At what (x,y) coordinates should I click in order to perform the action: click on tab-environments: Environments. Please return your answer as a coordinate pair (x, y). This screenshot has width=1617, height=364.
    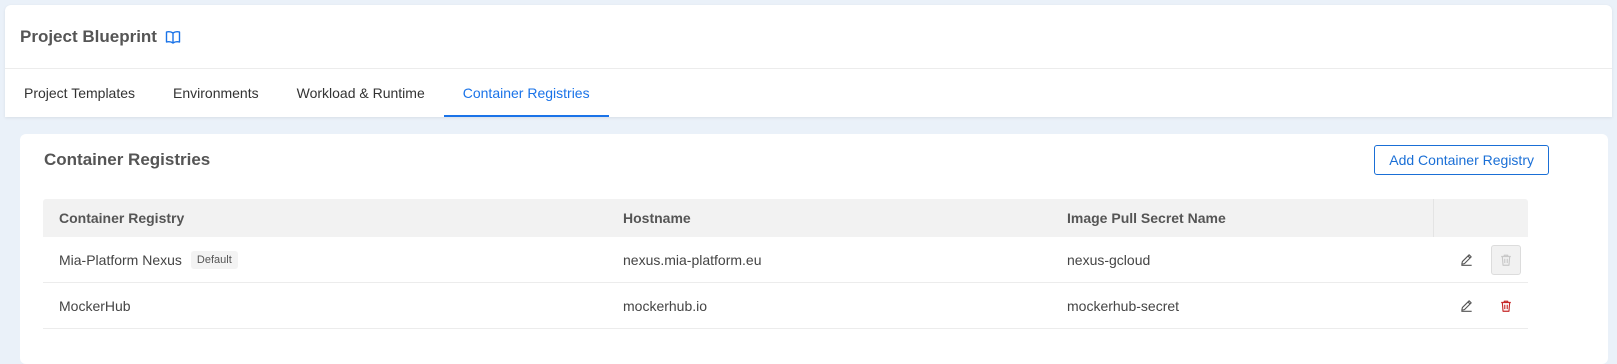
    Looking at the image, I should click on (216, 93).